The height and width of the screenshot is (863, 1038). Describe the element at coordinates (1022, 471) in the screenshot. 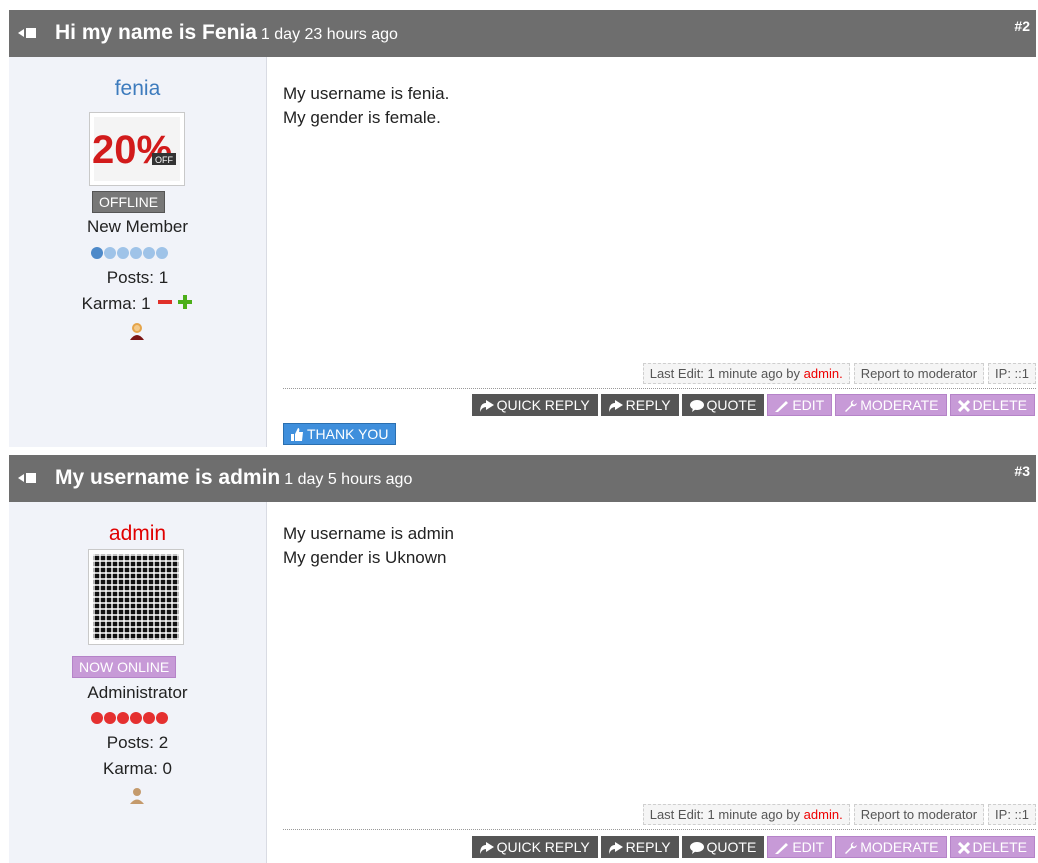

I see `post-number: #3` at that location.